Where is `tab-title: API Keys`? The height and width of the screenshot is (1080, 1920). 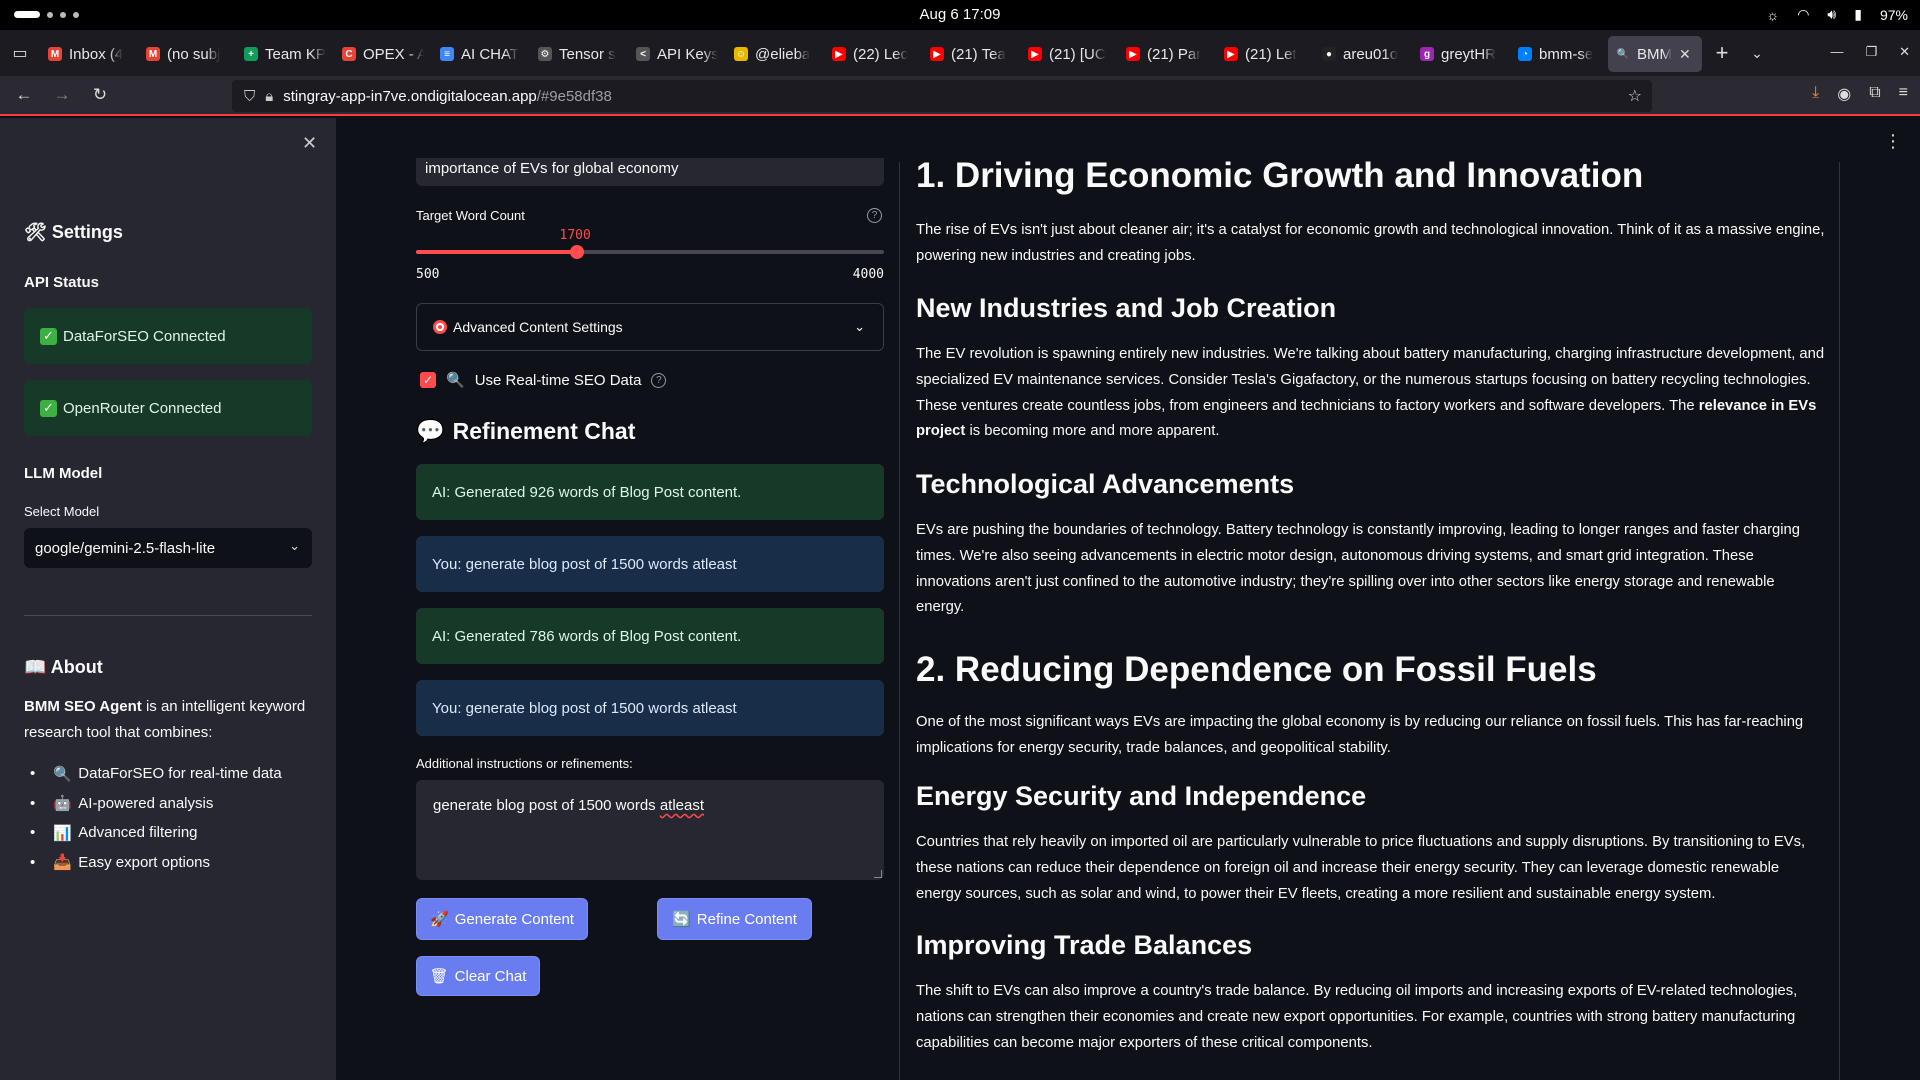 tab-title: API Keys is located at coordinates (687, 54).